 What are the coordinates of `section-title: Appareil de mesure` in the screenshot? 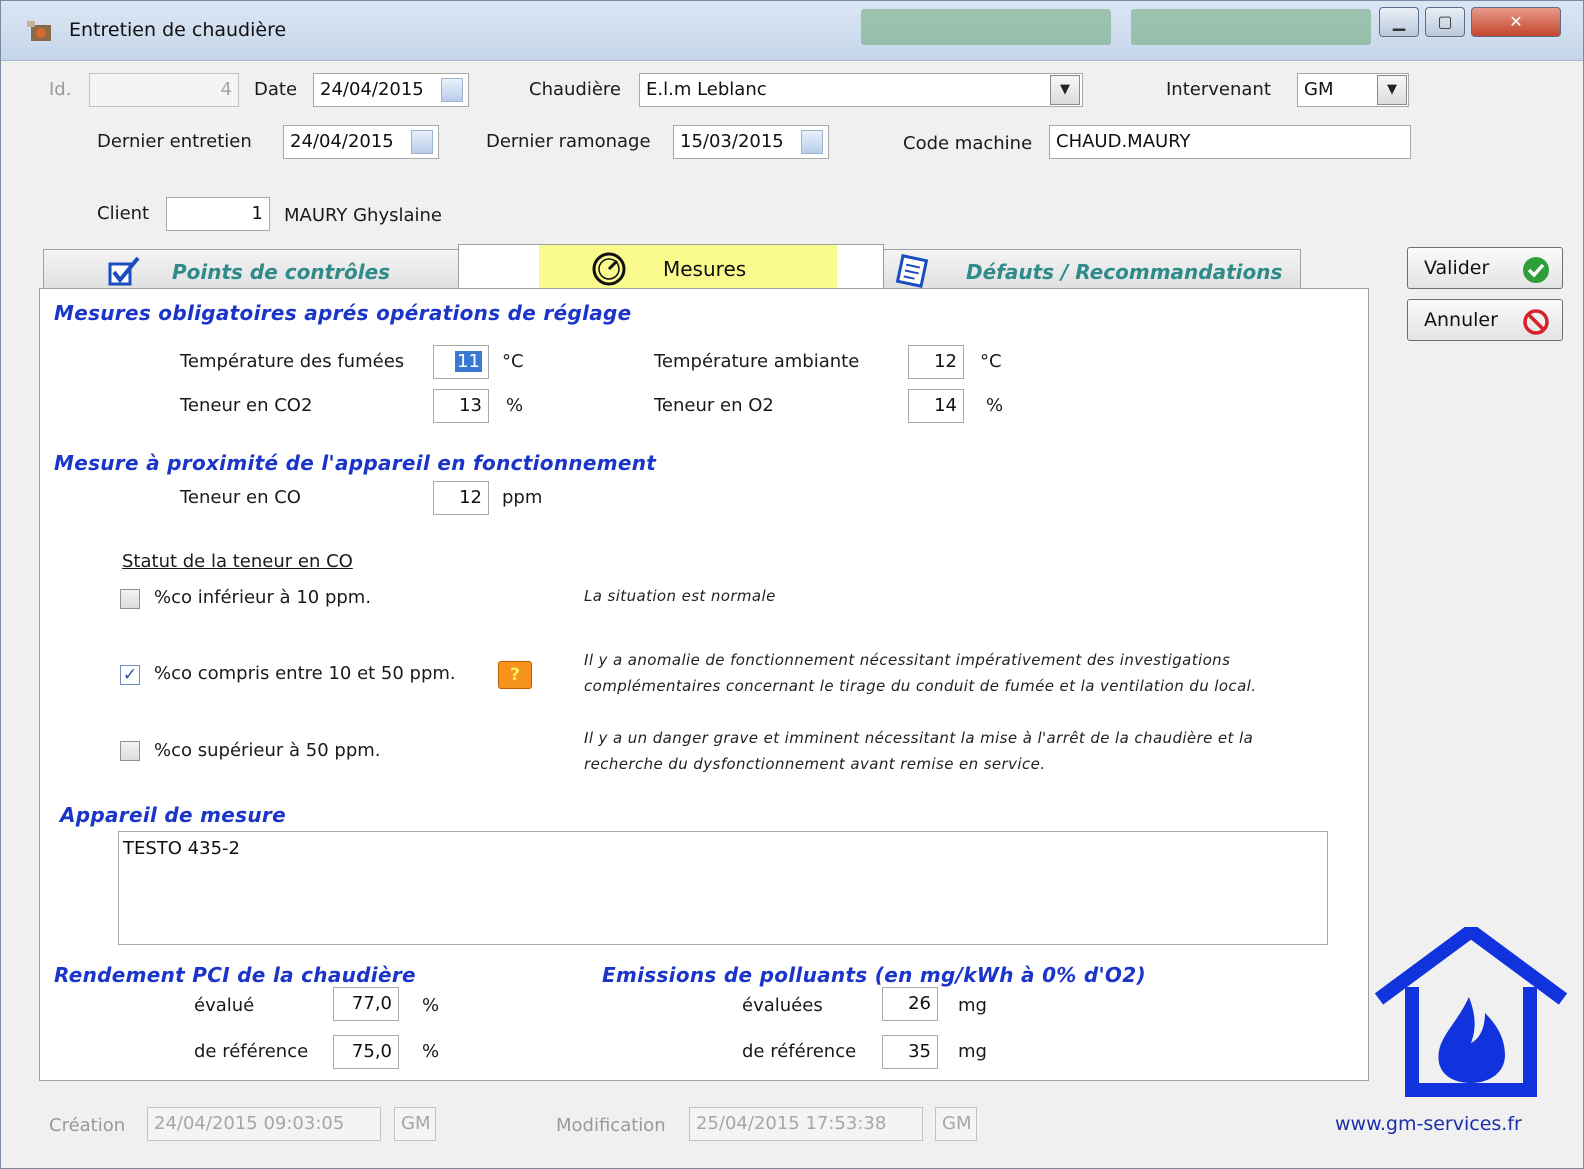 It's located at (173, 815).